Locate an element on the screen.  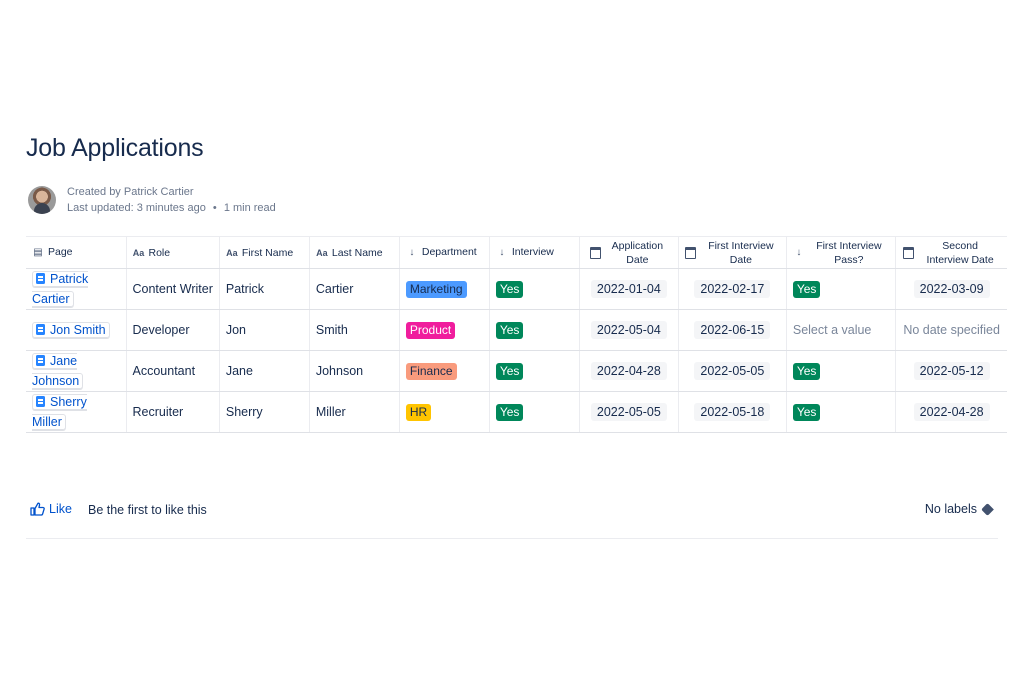
role-cell: Accountant is located at coordinates (173, 371).